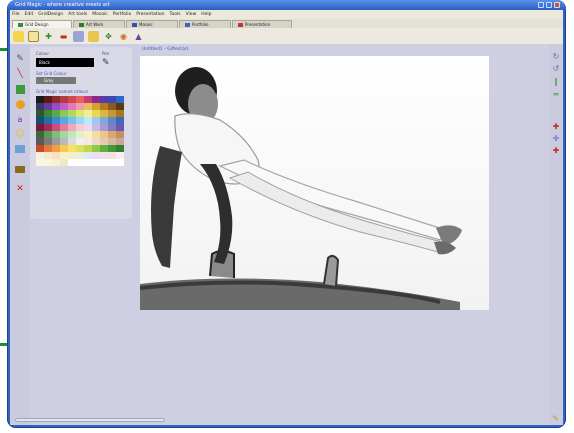  Describe the element at coordinates (93, 36) in the screenshot. I see `image-icon` at that location.